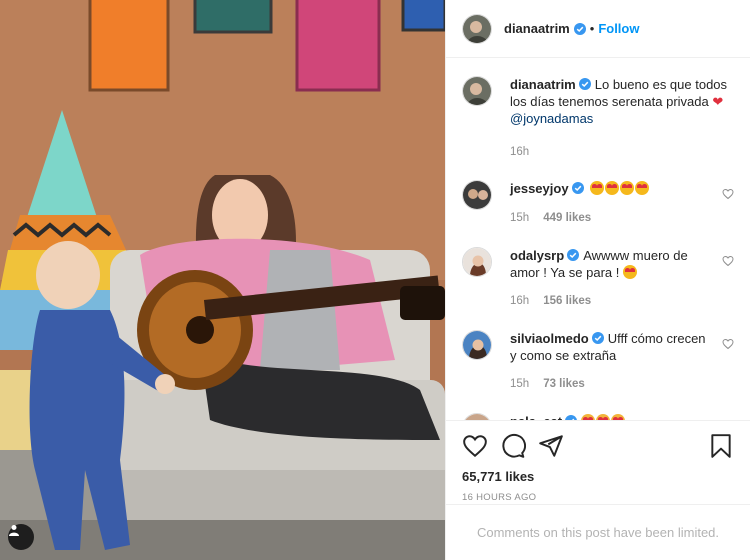 The width and height of the screenshot is (750, 560). I want to click on comment-item: pala_cat, so click(598, 416).